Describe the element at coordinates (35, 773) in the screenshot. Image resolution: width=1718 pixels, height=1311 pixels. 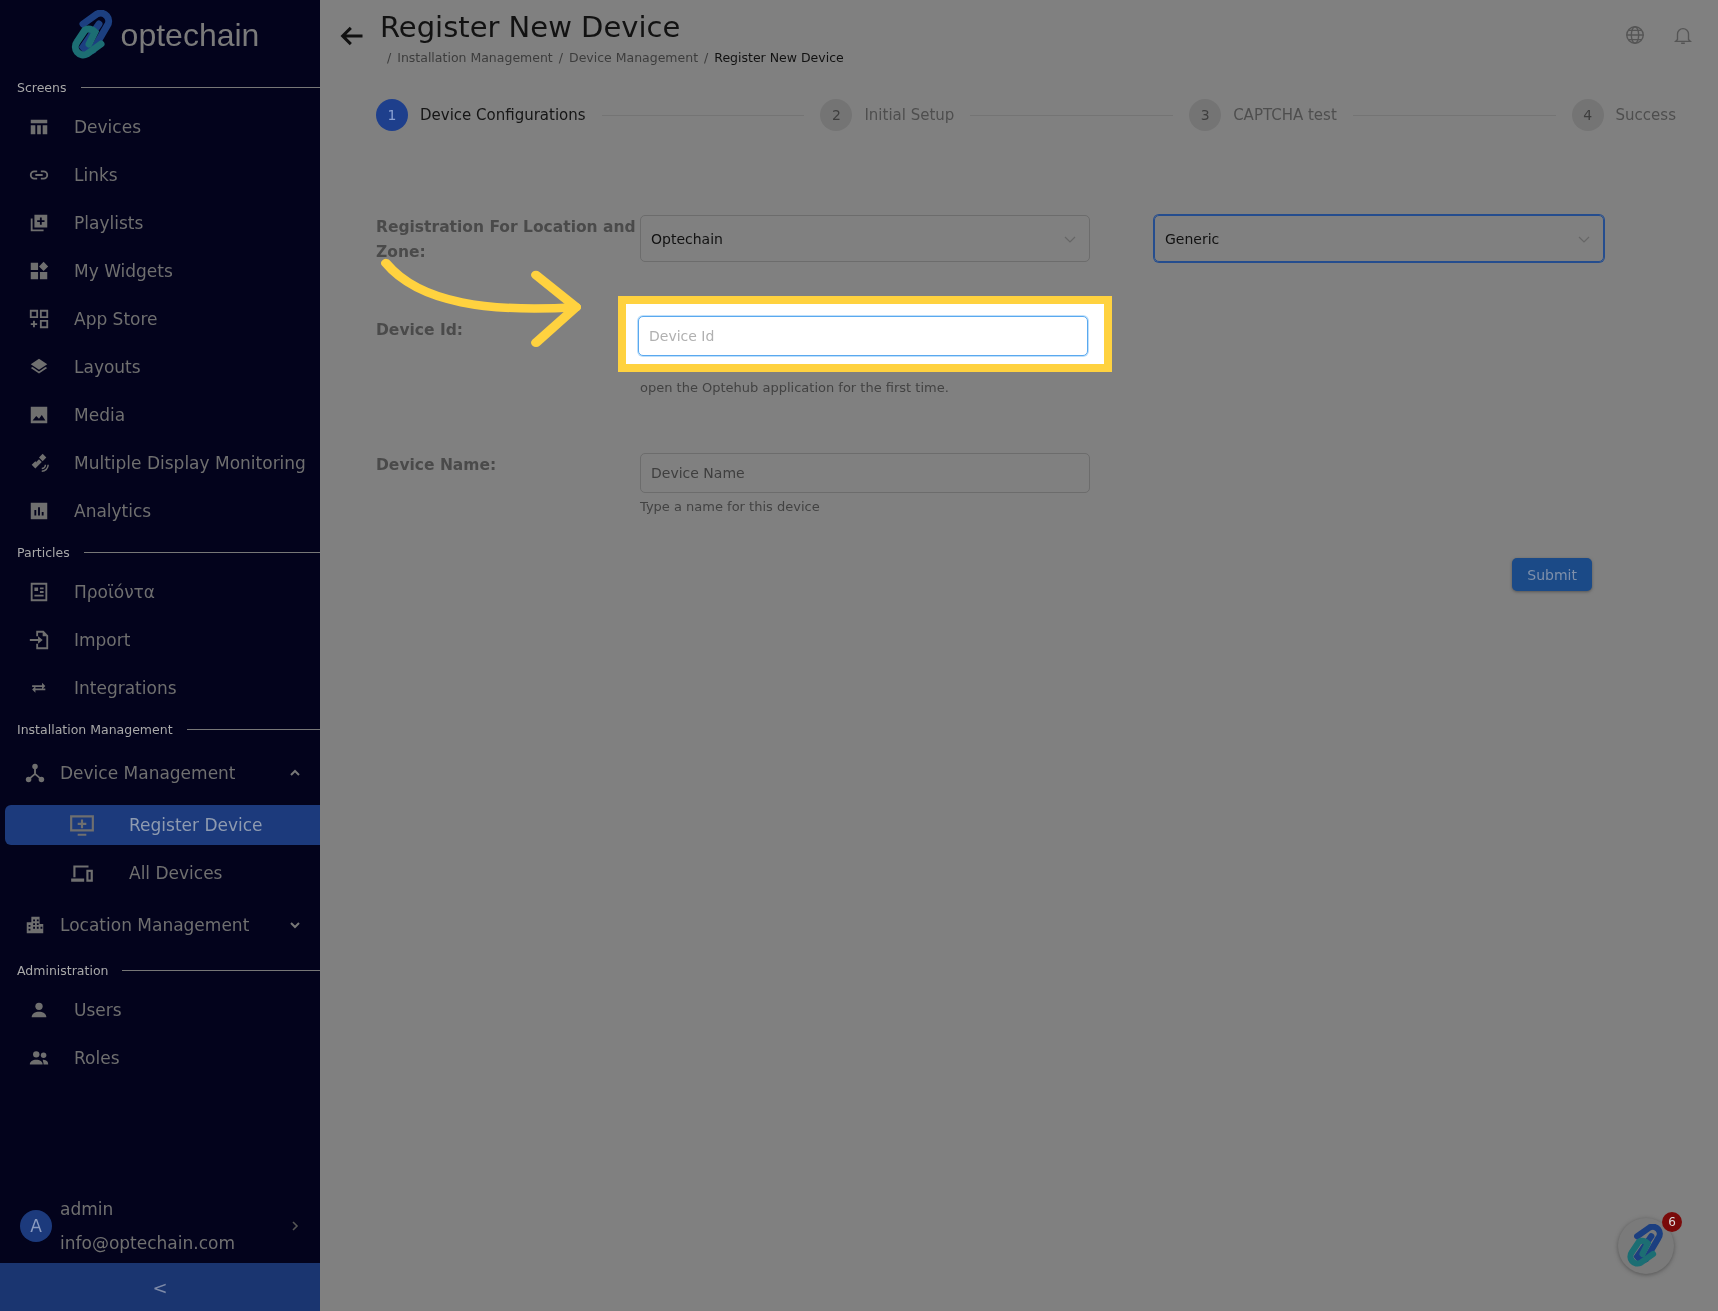
I see `network-icon` at that location.